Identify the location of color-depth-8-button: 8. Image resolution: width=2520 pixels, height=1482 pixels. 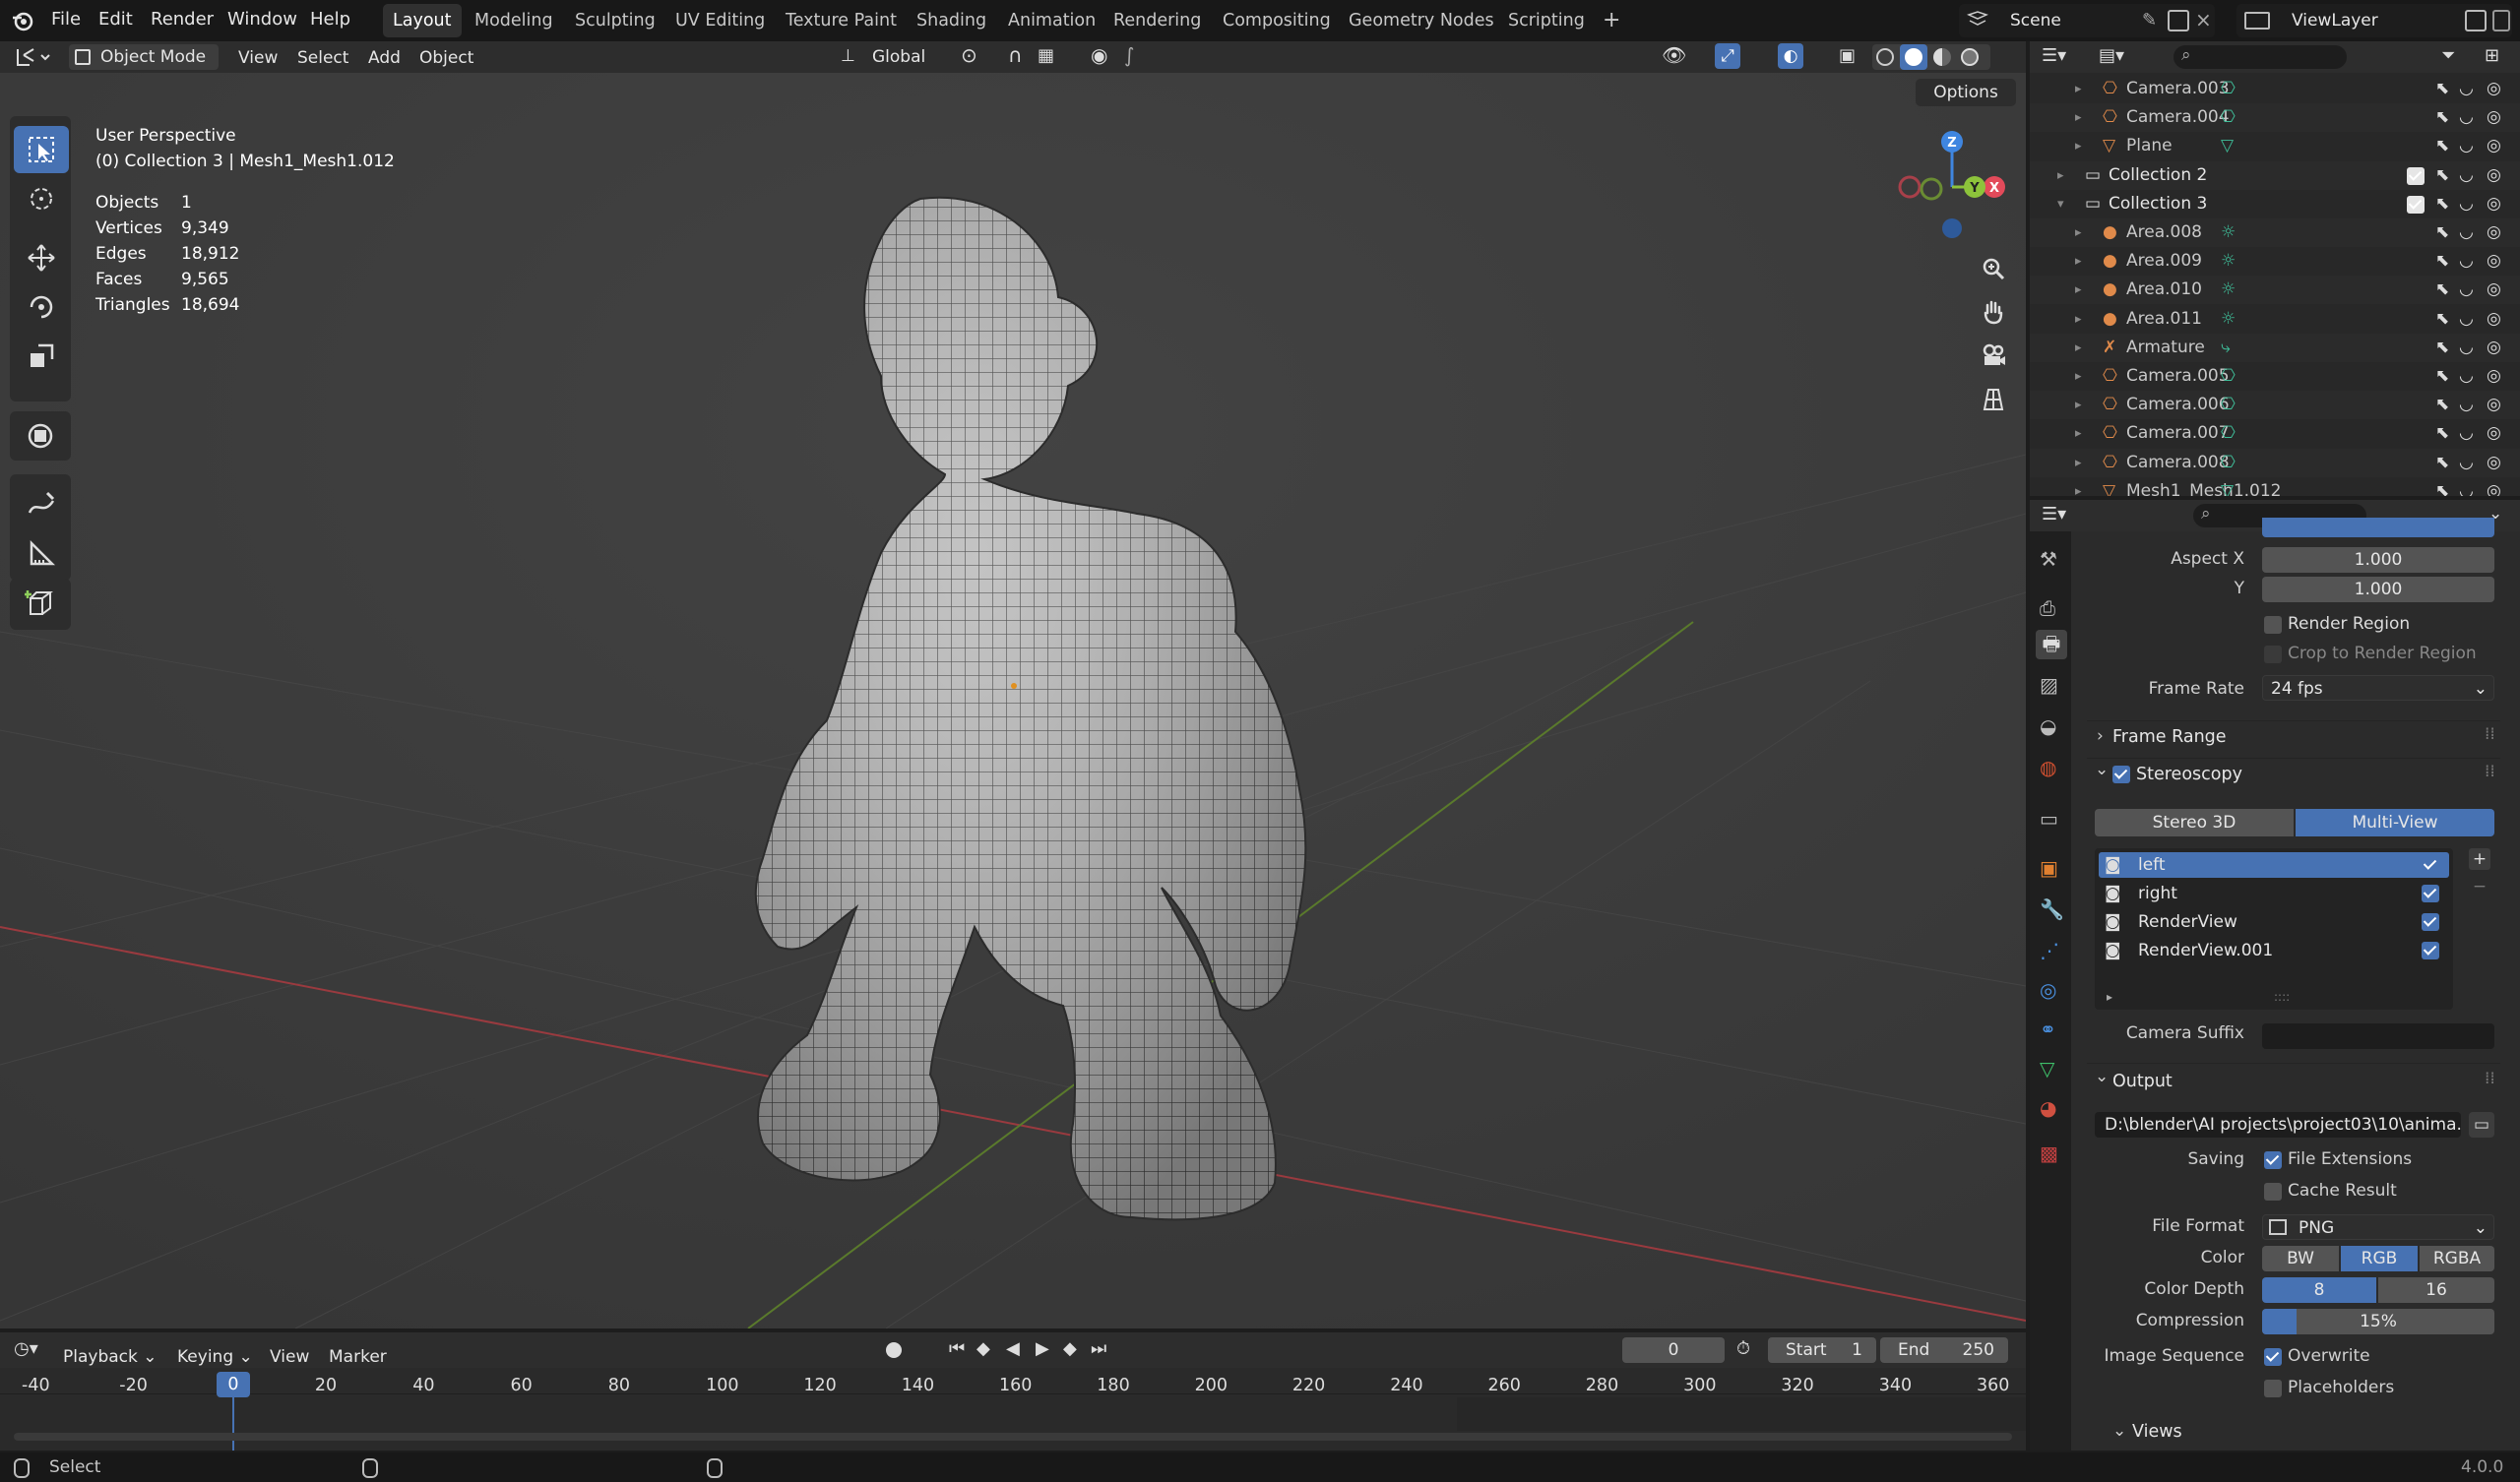
(2319, 1290).